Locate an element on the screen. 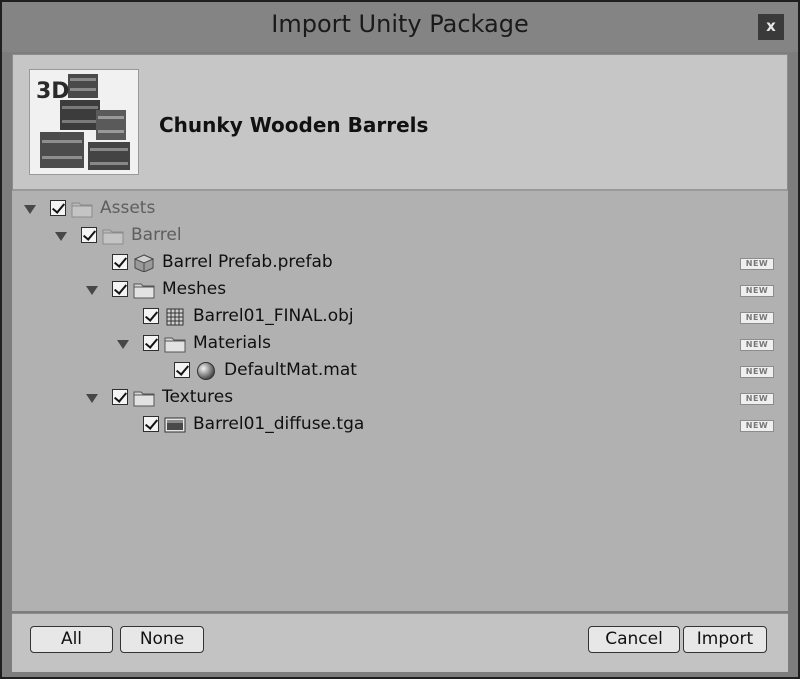 The image size is (800, 679). tree-item-label: Materials is located at coordinates (232, 343).